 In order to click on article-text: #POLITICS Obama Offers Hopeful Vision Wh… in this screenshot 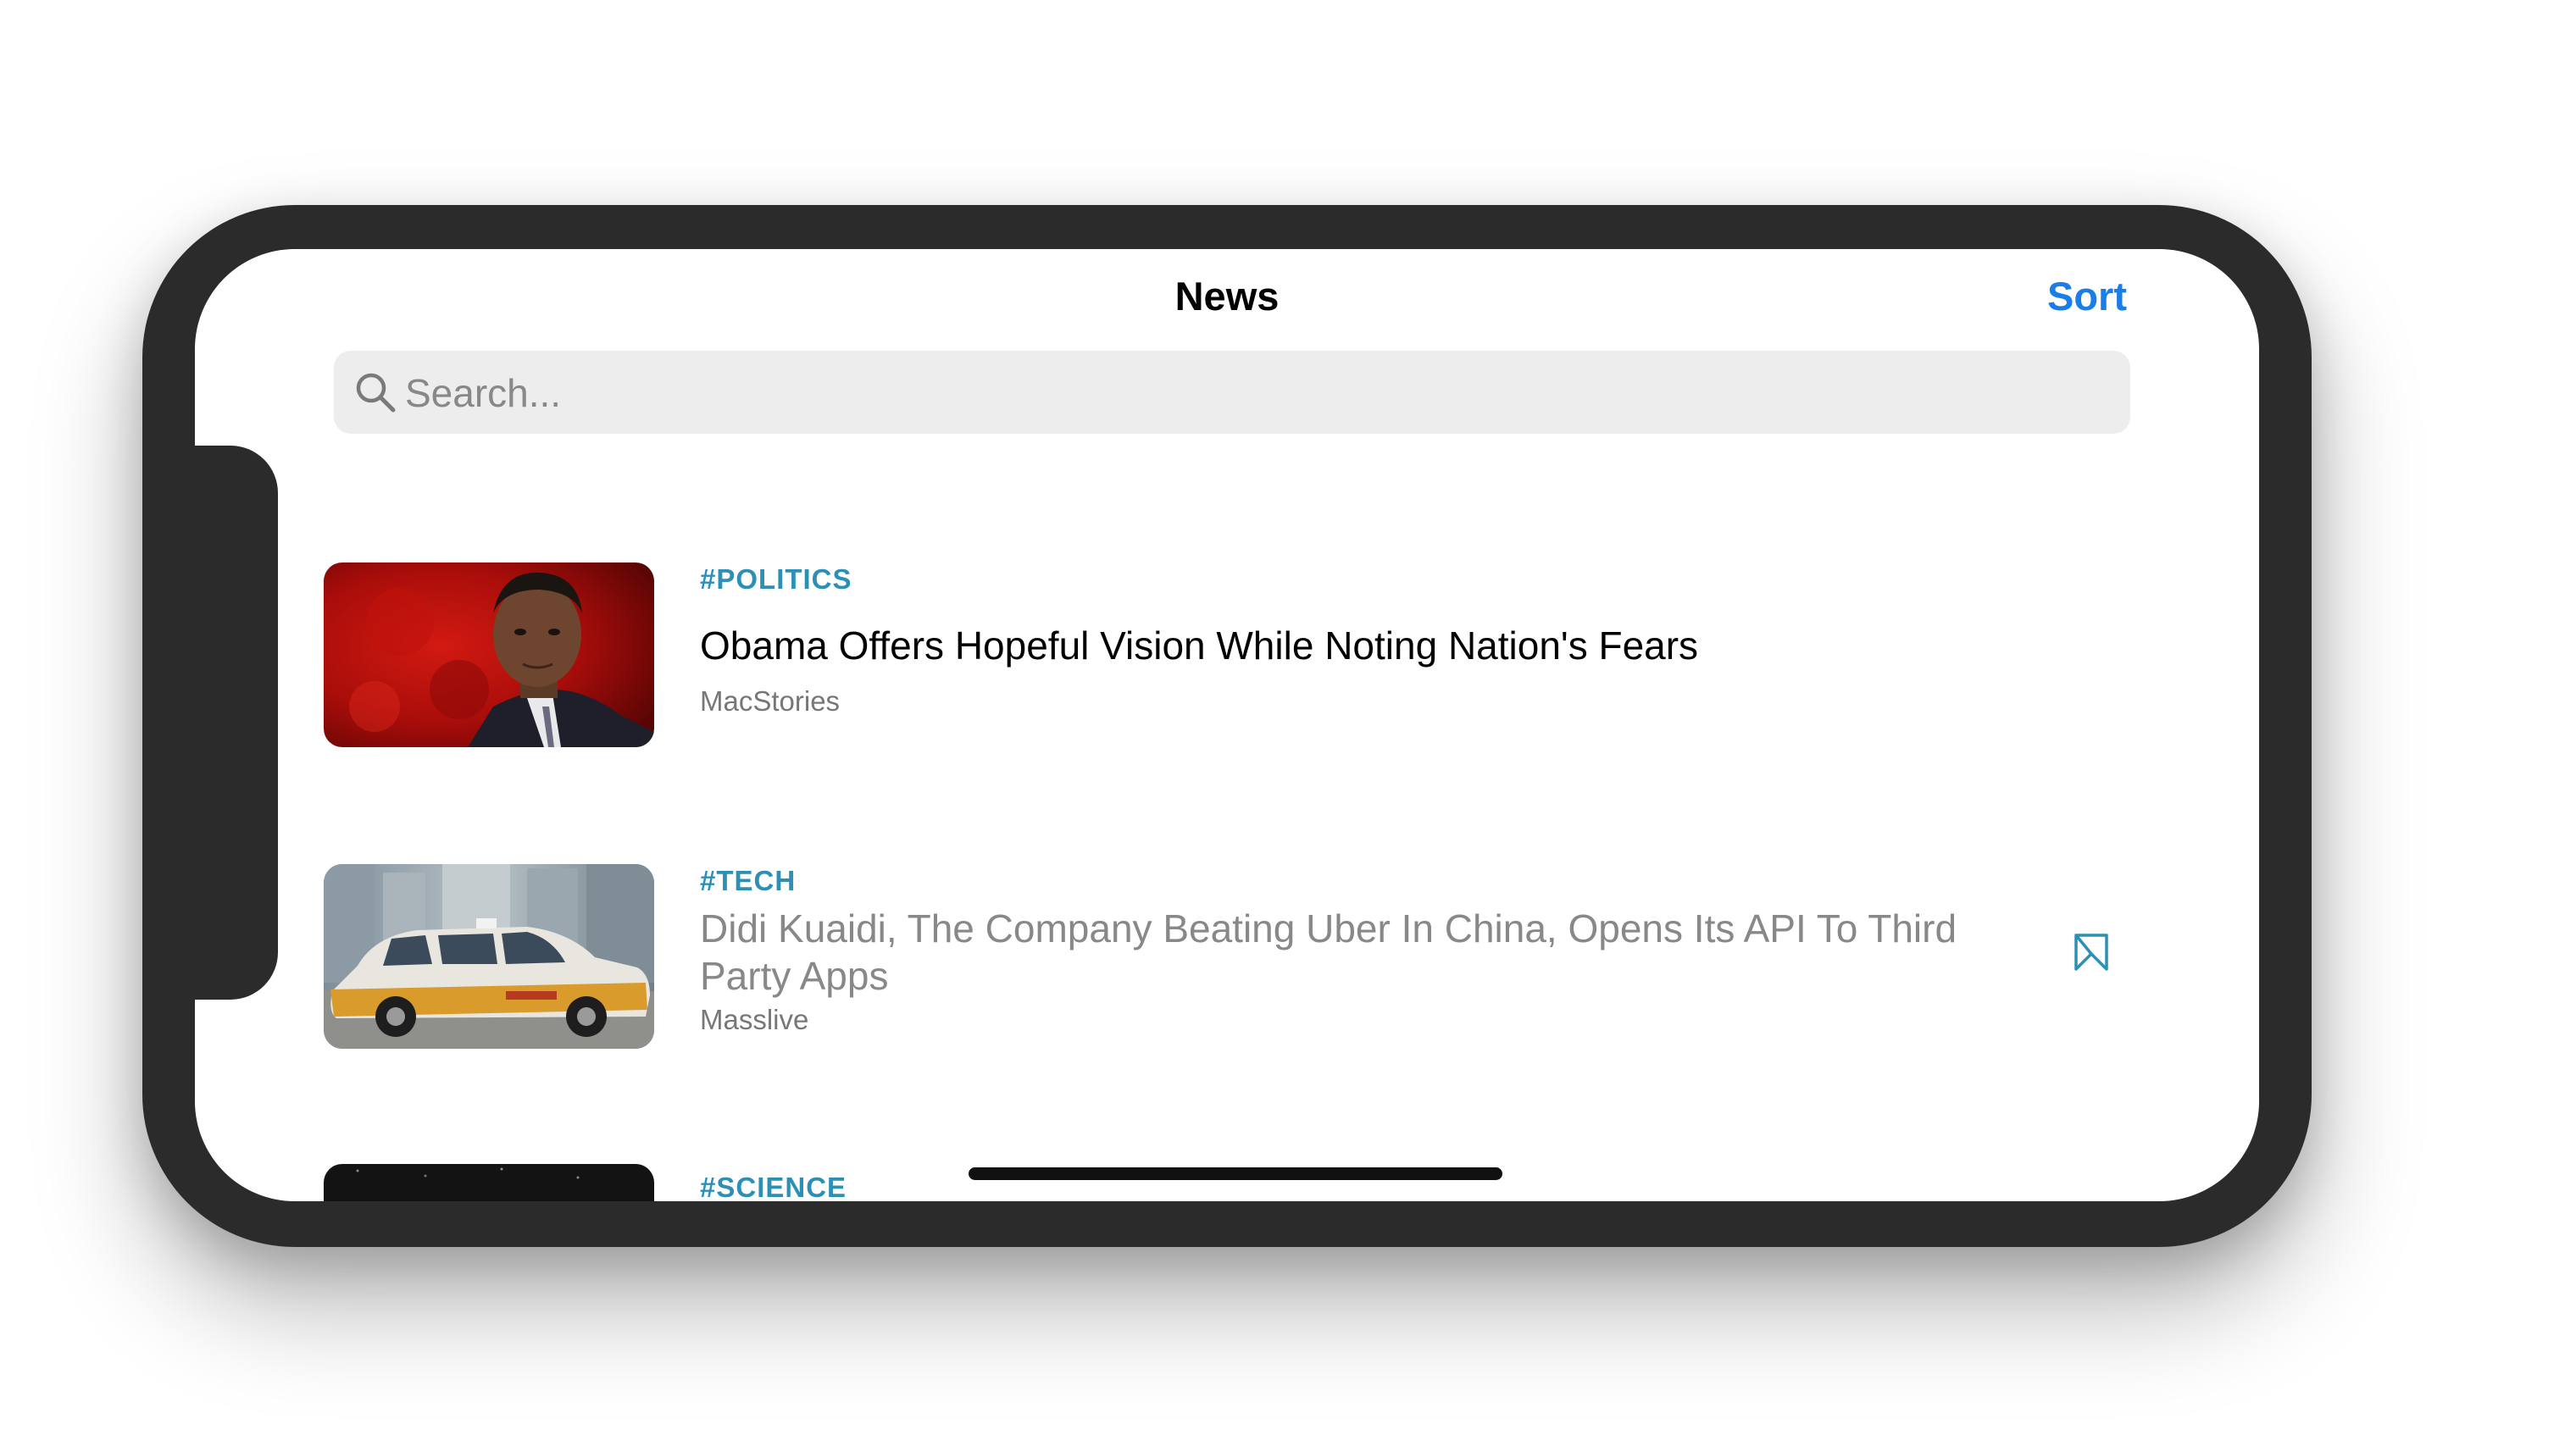, I will do `click(1348, 640)`.